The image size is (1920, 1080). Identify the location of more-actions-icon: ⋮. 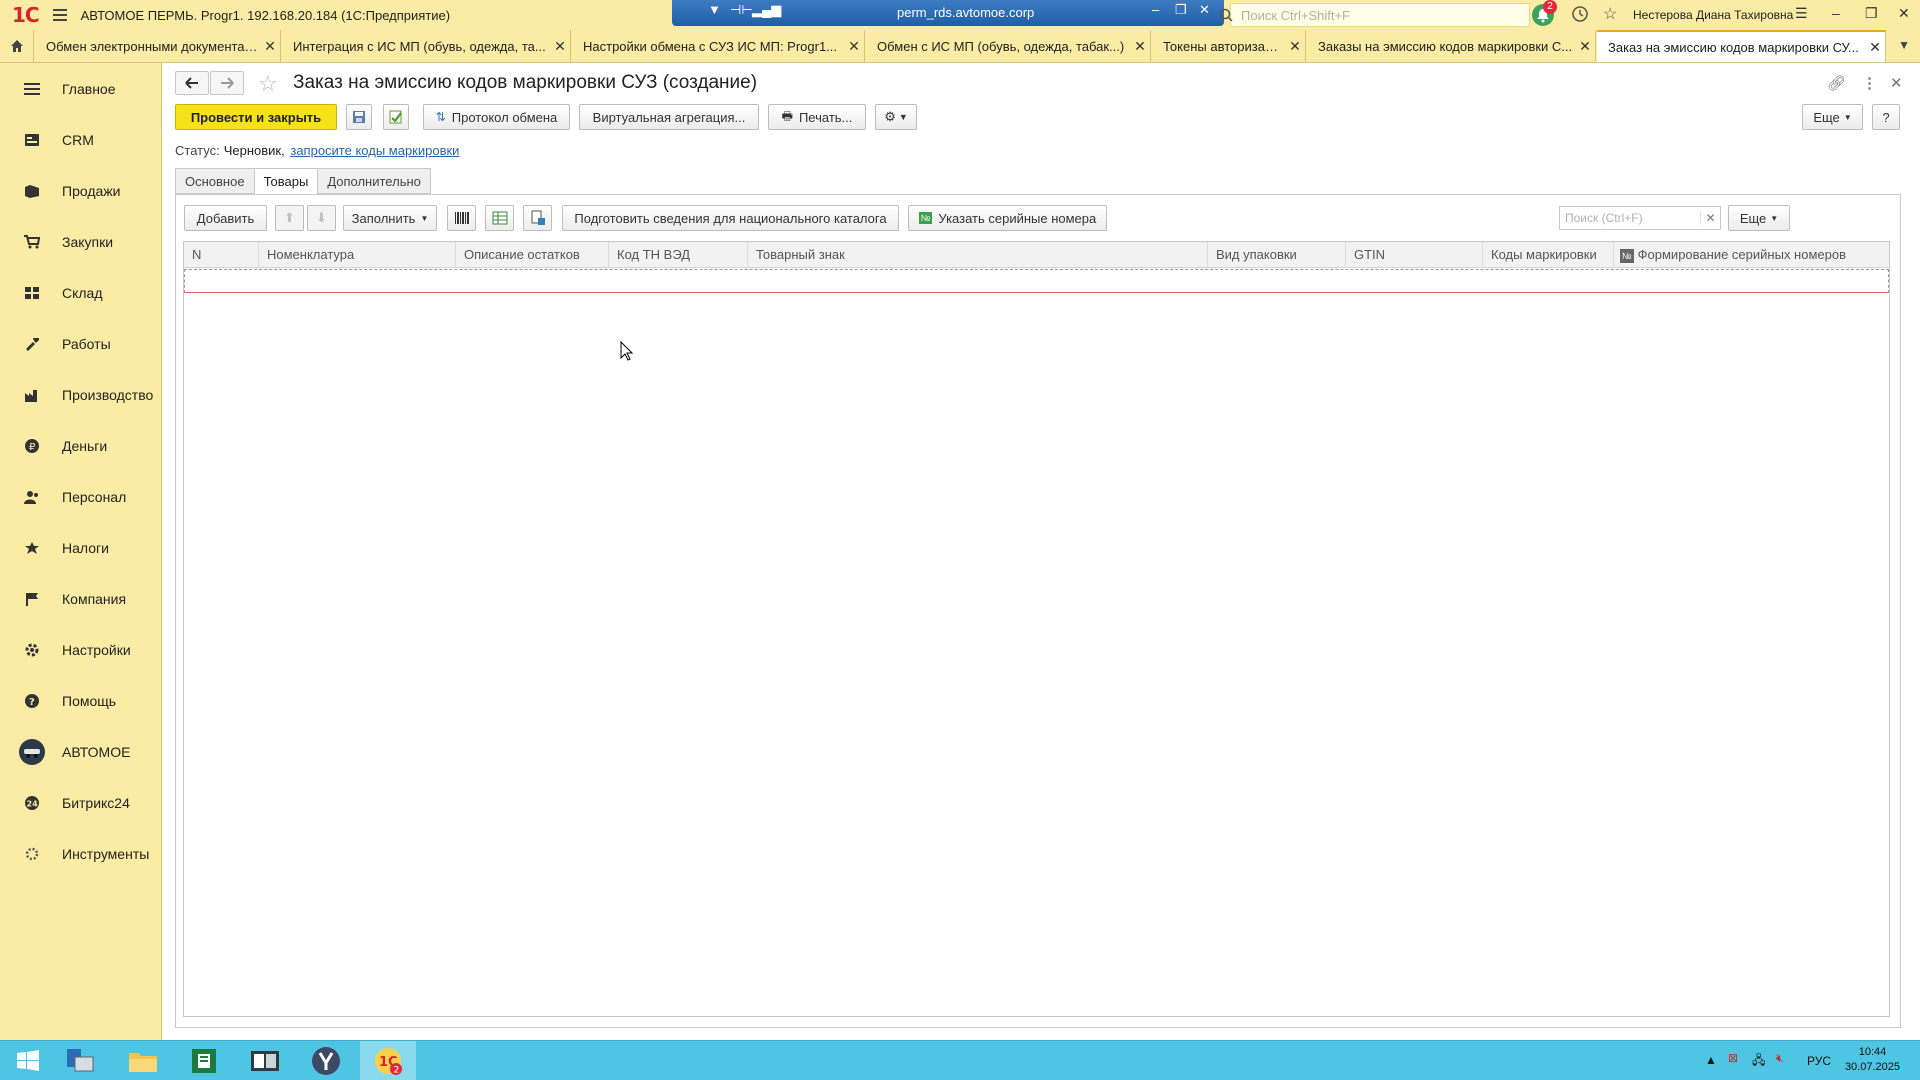
(1869, 83).